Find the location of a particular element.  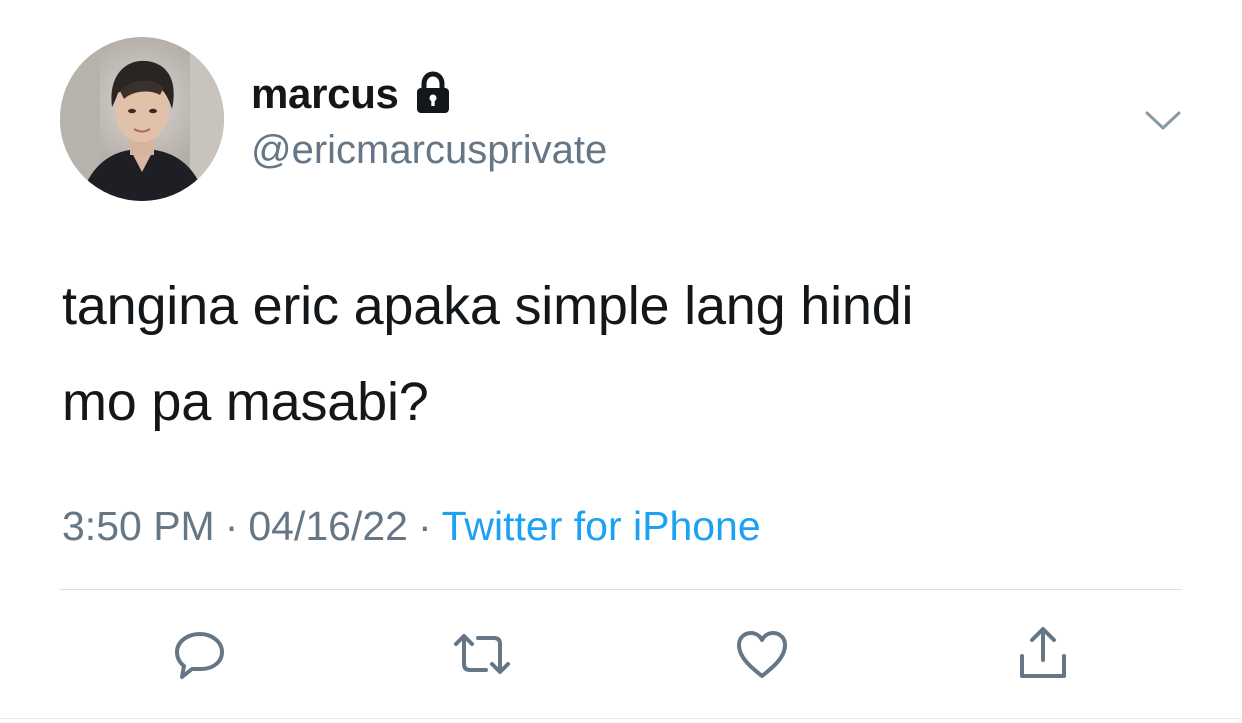

tweet-text-line: tangina eric apaka simple lang hindi is located at coordinates (488, 306).